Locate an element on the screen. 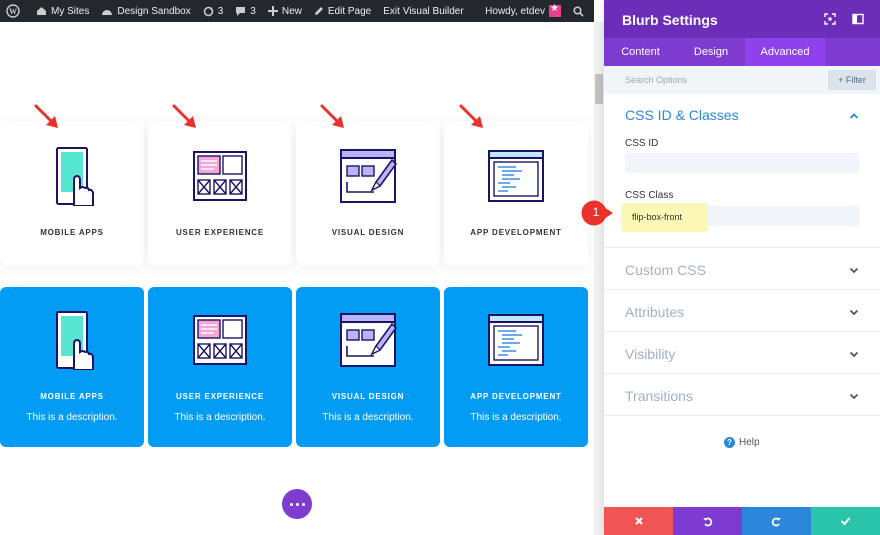 This screenshot has width=880, height=535. site-name-label: Design Sandbox is located at coordinates (154, 11).